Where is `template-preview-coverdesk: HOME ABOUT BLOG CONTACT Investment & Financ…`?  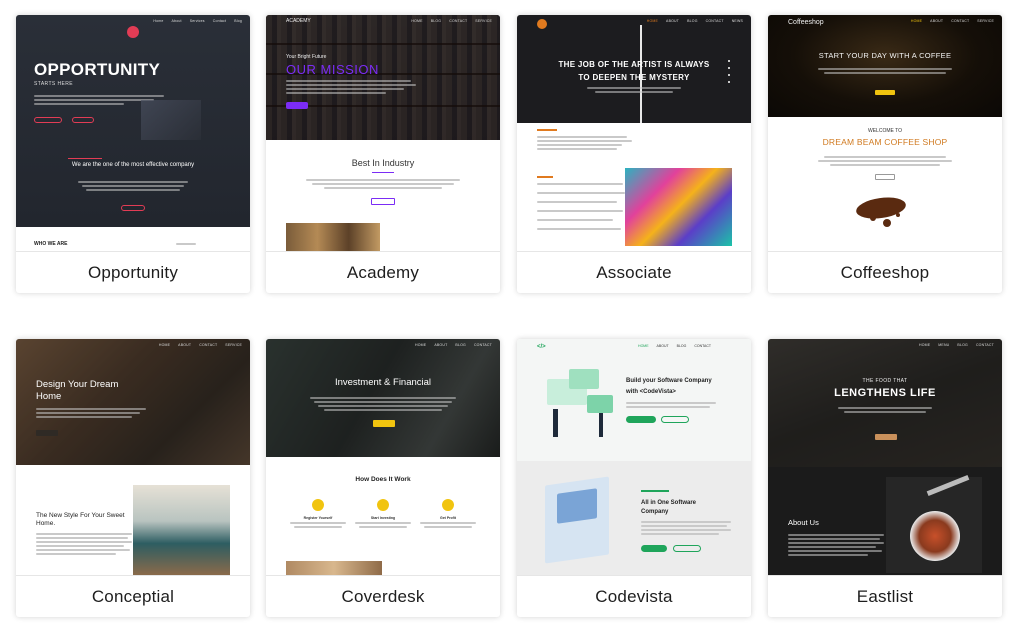
template-preview-coverdesk: HOME ABOUT BLOG CONTACT Investment & Financ… is located at coordinates (383, 457).